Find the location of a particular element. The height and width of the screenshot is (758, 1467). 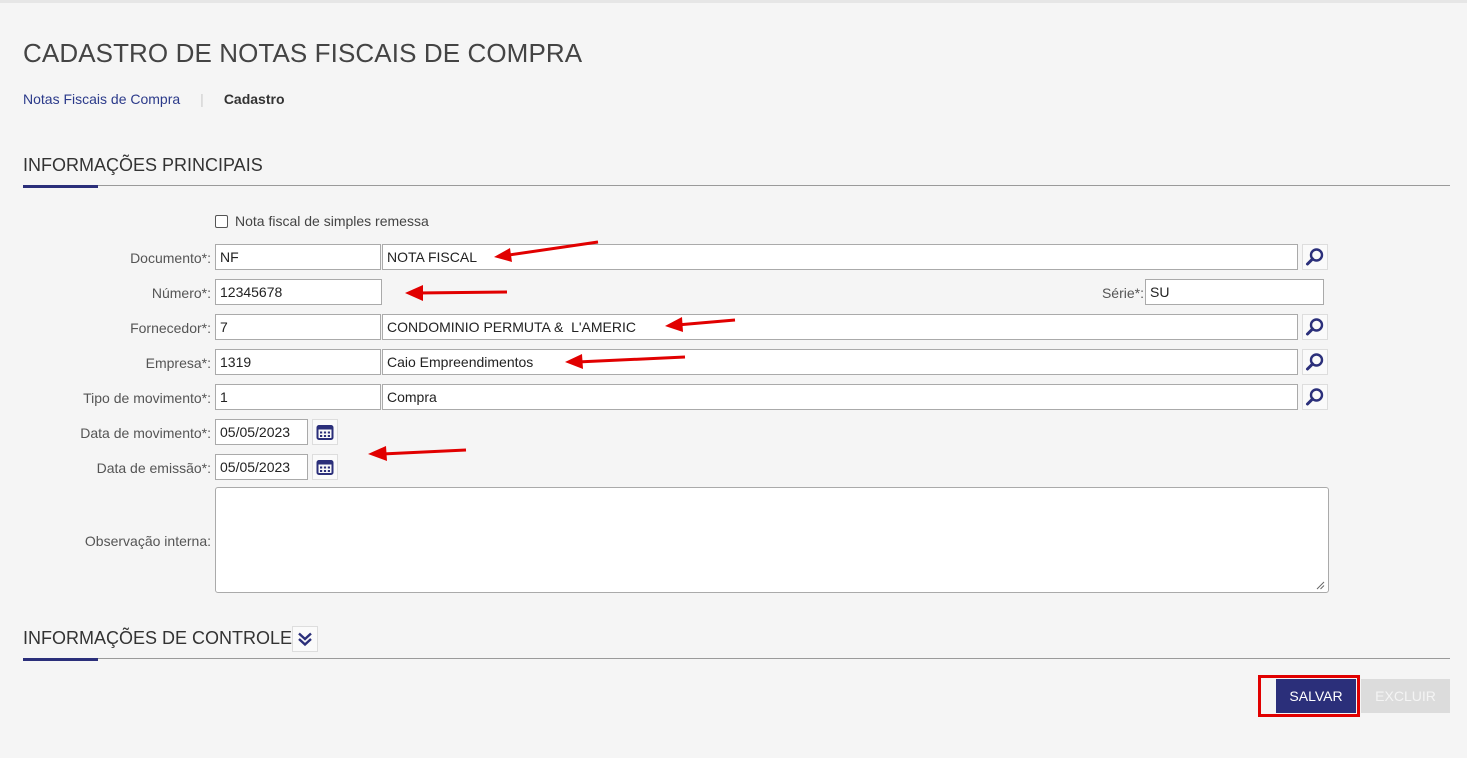

save-button: SALVAR is located at coordinates (1316, 696).